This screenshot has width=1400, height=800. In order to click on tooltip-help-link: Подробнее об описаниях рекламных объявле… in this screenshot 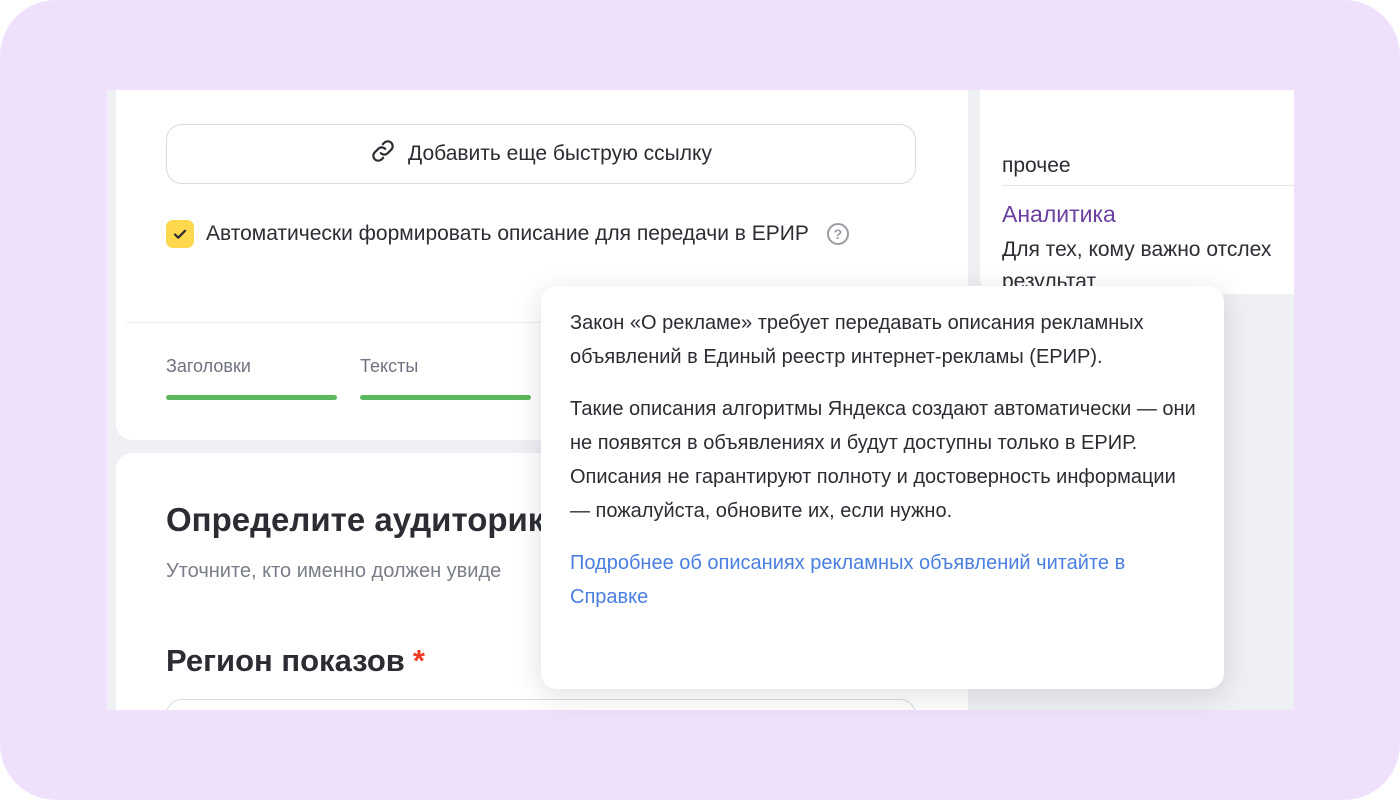, I will do `click(883, 580)`.